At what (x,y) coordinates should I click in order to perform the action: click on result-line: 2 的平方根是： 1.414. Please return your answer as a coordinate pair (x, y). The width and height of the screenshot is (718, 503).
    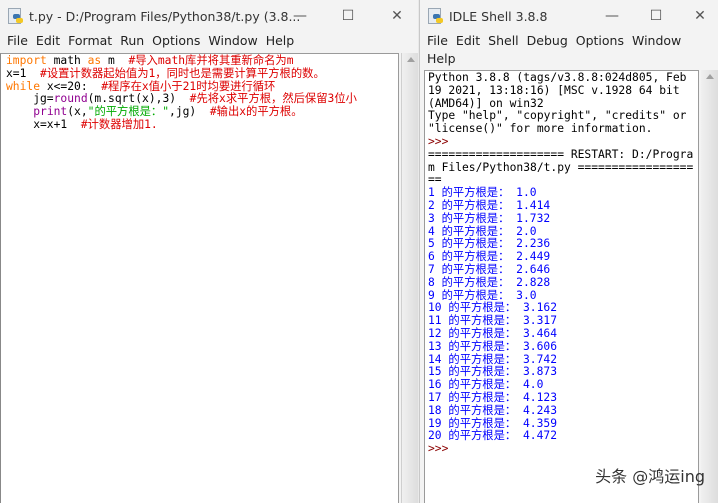
    Looking at the image, I should click on (489, 205).